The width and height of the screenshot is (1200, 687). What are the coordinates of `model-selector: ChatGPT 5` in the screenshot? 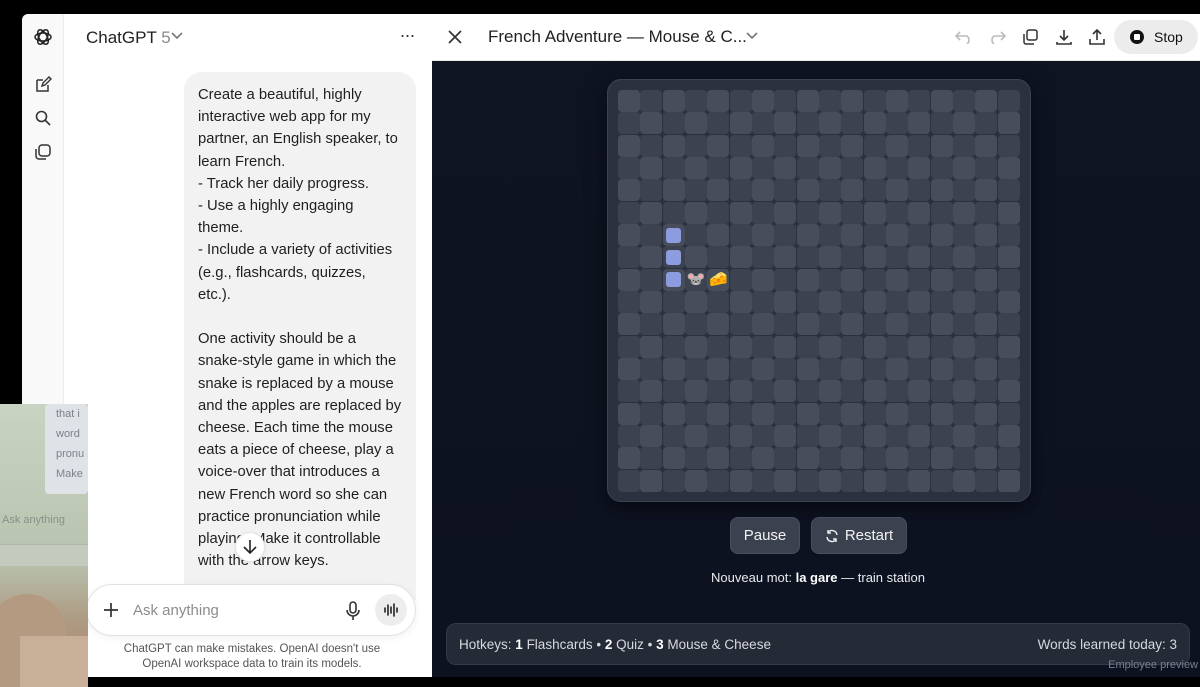 It's located at (128, 38).